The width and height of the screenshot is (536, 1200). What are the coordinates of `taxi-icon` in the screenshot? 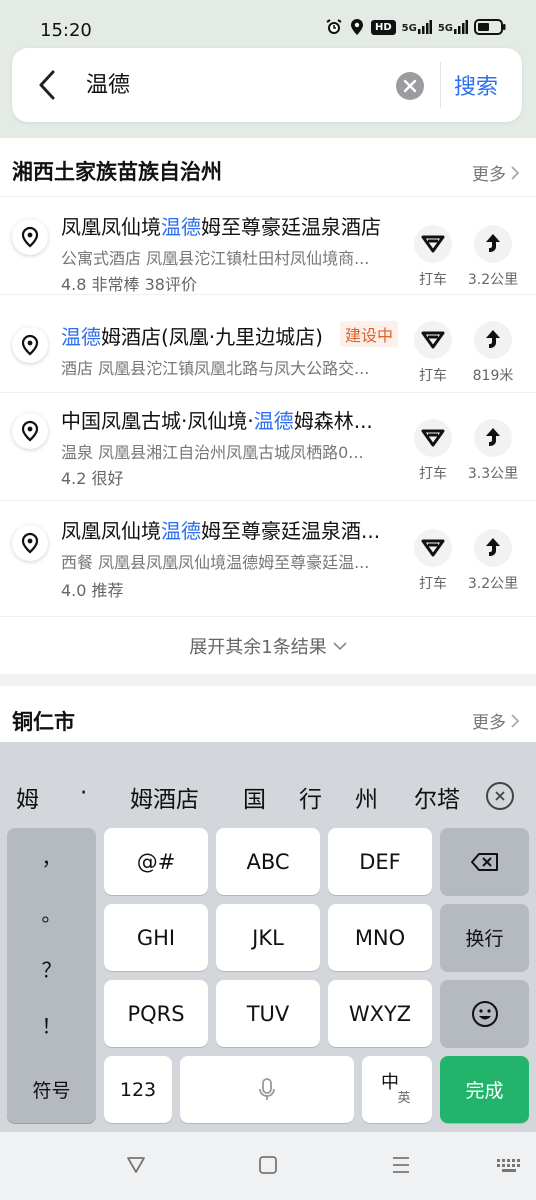 It's located at (433, 340).